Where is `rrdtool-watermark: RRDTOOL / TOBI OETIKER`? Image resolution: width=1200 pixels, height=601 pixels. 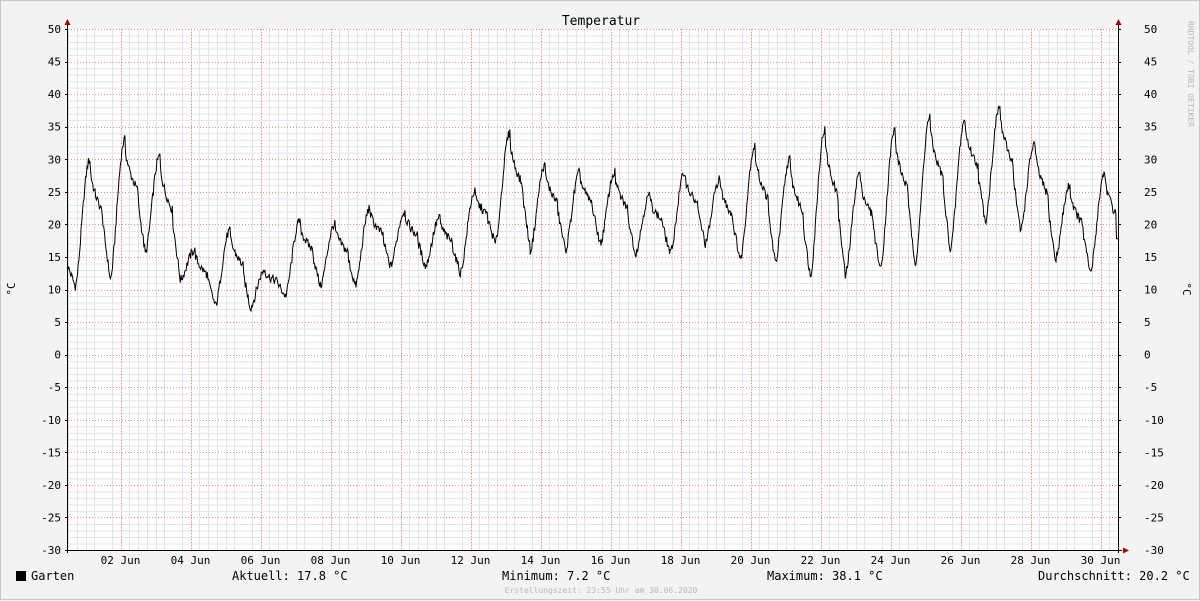
rrdtool-watermark: RRDTOOL / TOBI OETIKER is located at coordinates (1190, 74).